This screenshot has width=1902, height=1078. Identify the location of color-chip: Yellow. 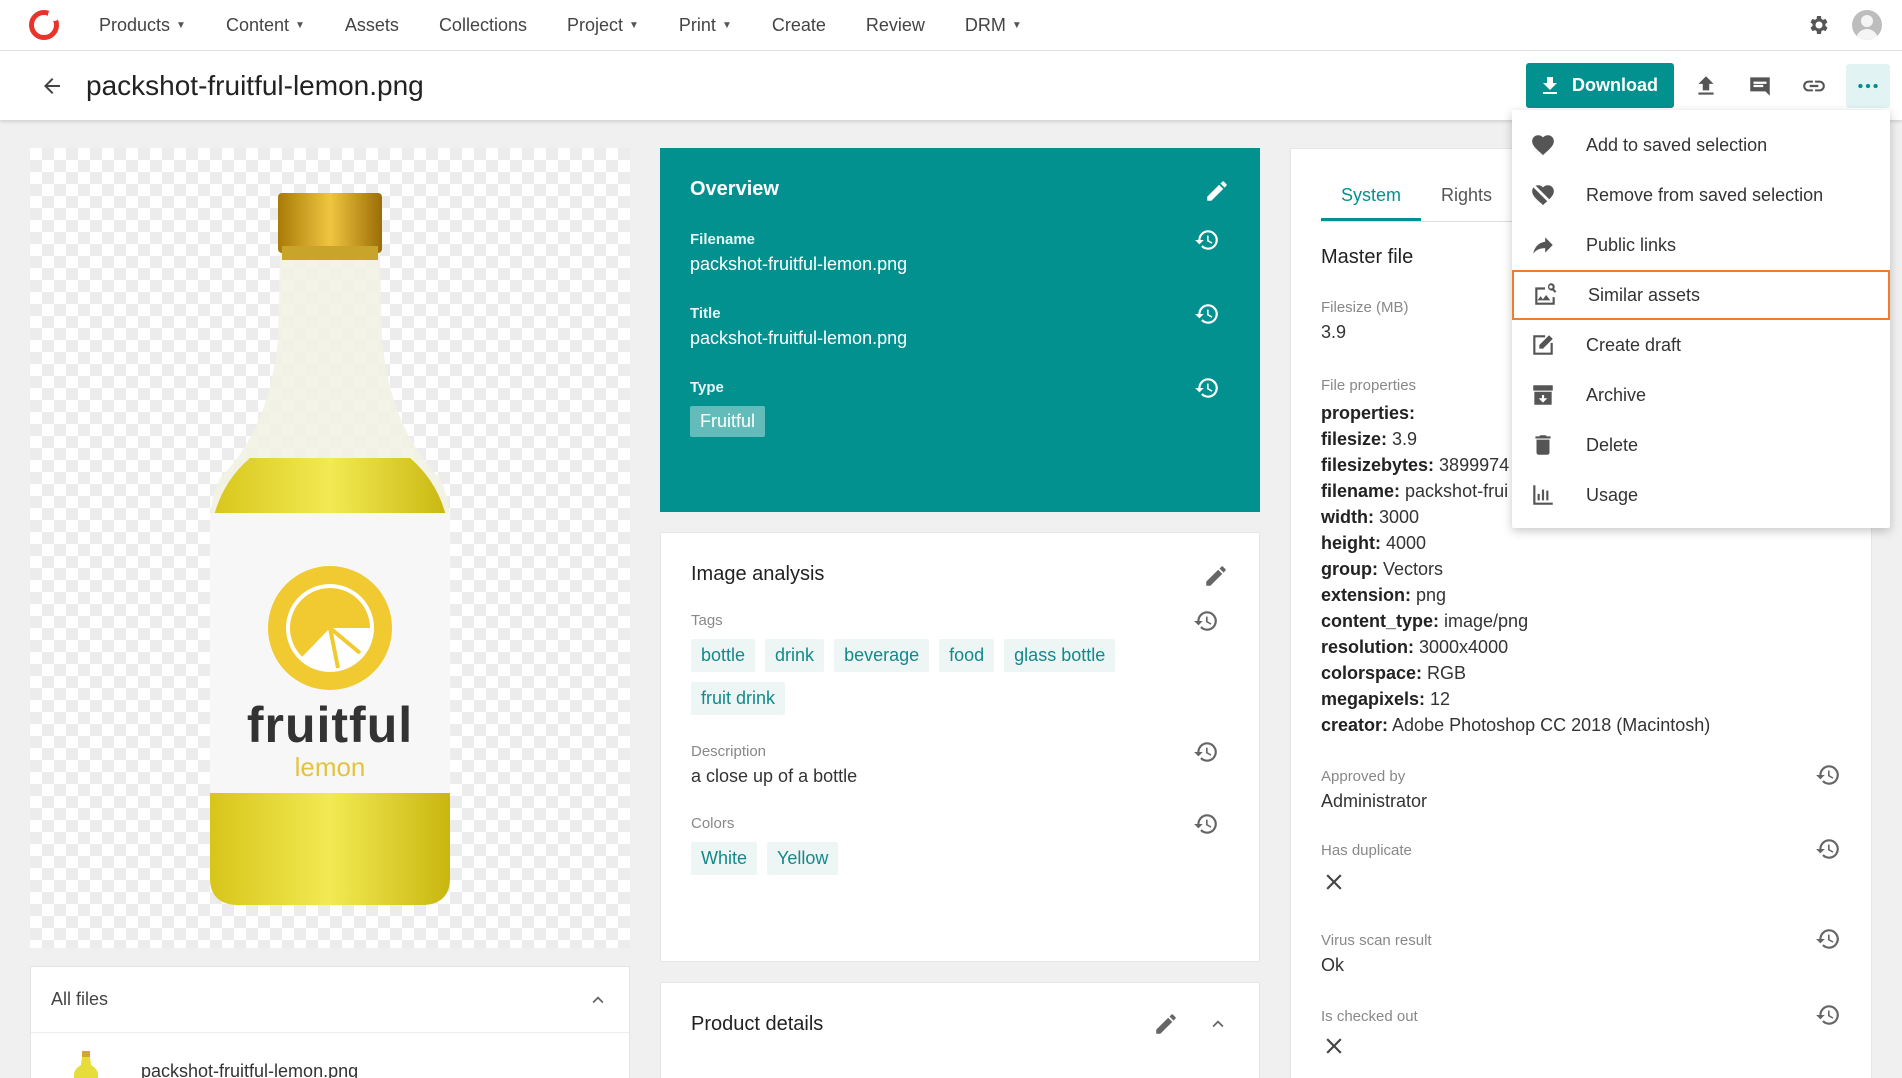
(803, 858).